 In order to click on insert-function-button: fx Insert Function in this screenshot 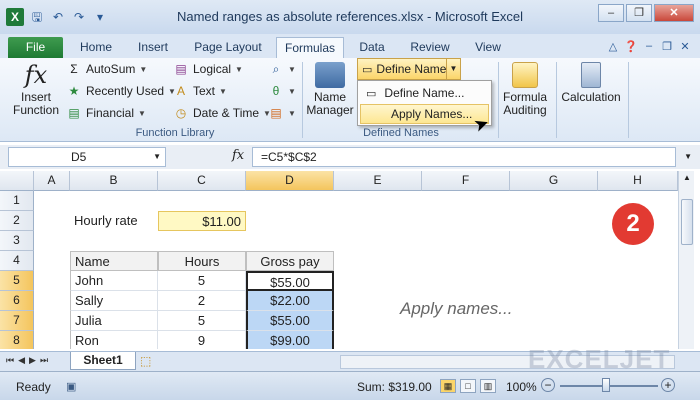, I will do `click(36, 89)`.